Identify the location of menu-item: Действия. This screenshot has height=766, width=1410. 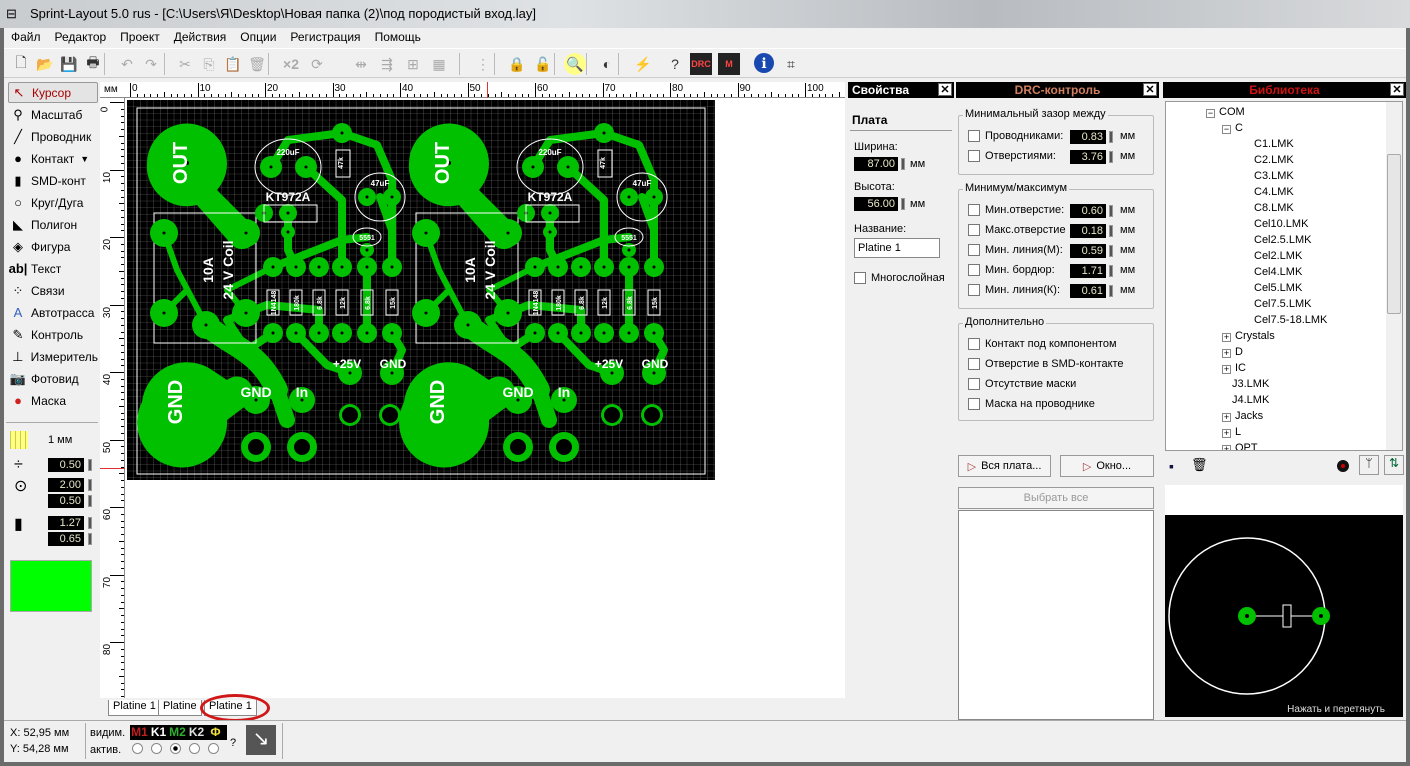
(200, 37).